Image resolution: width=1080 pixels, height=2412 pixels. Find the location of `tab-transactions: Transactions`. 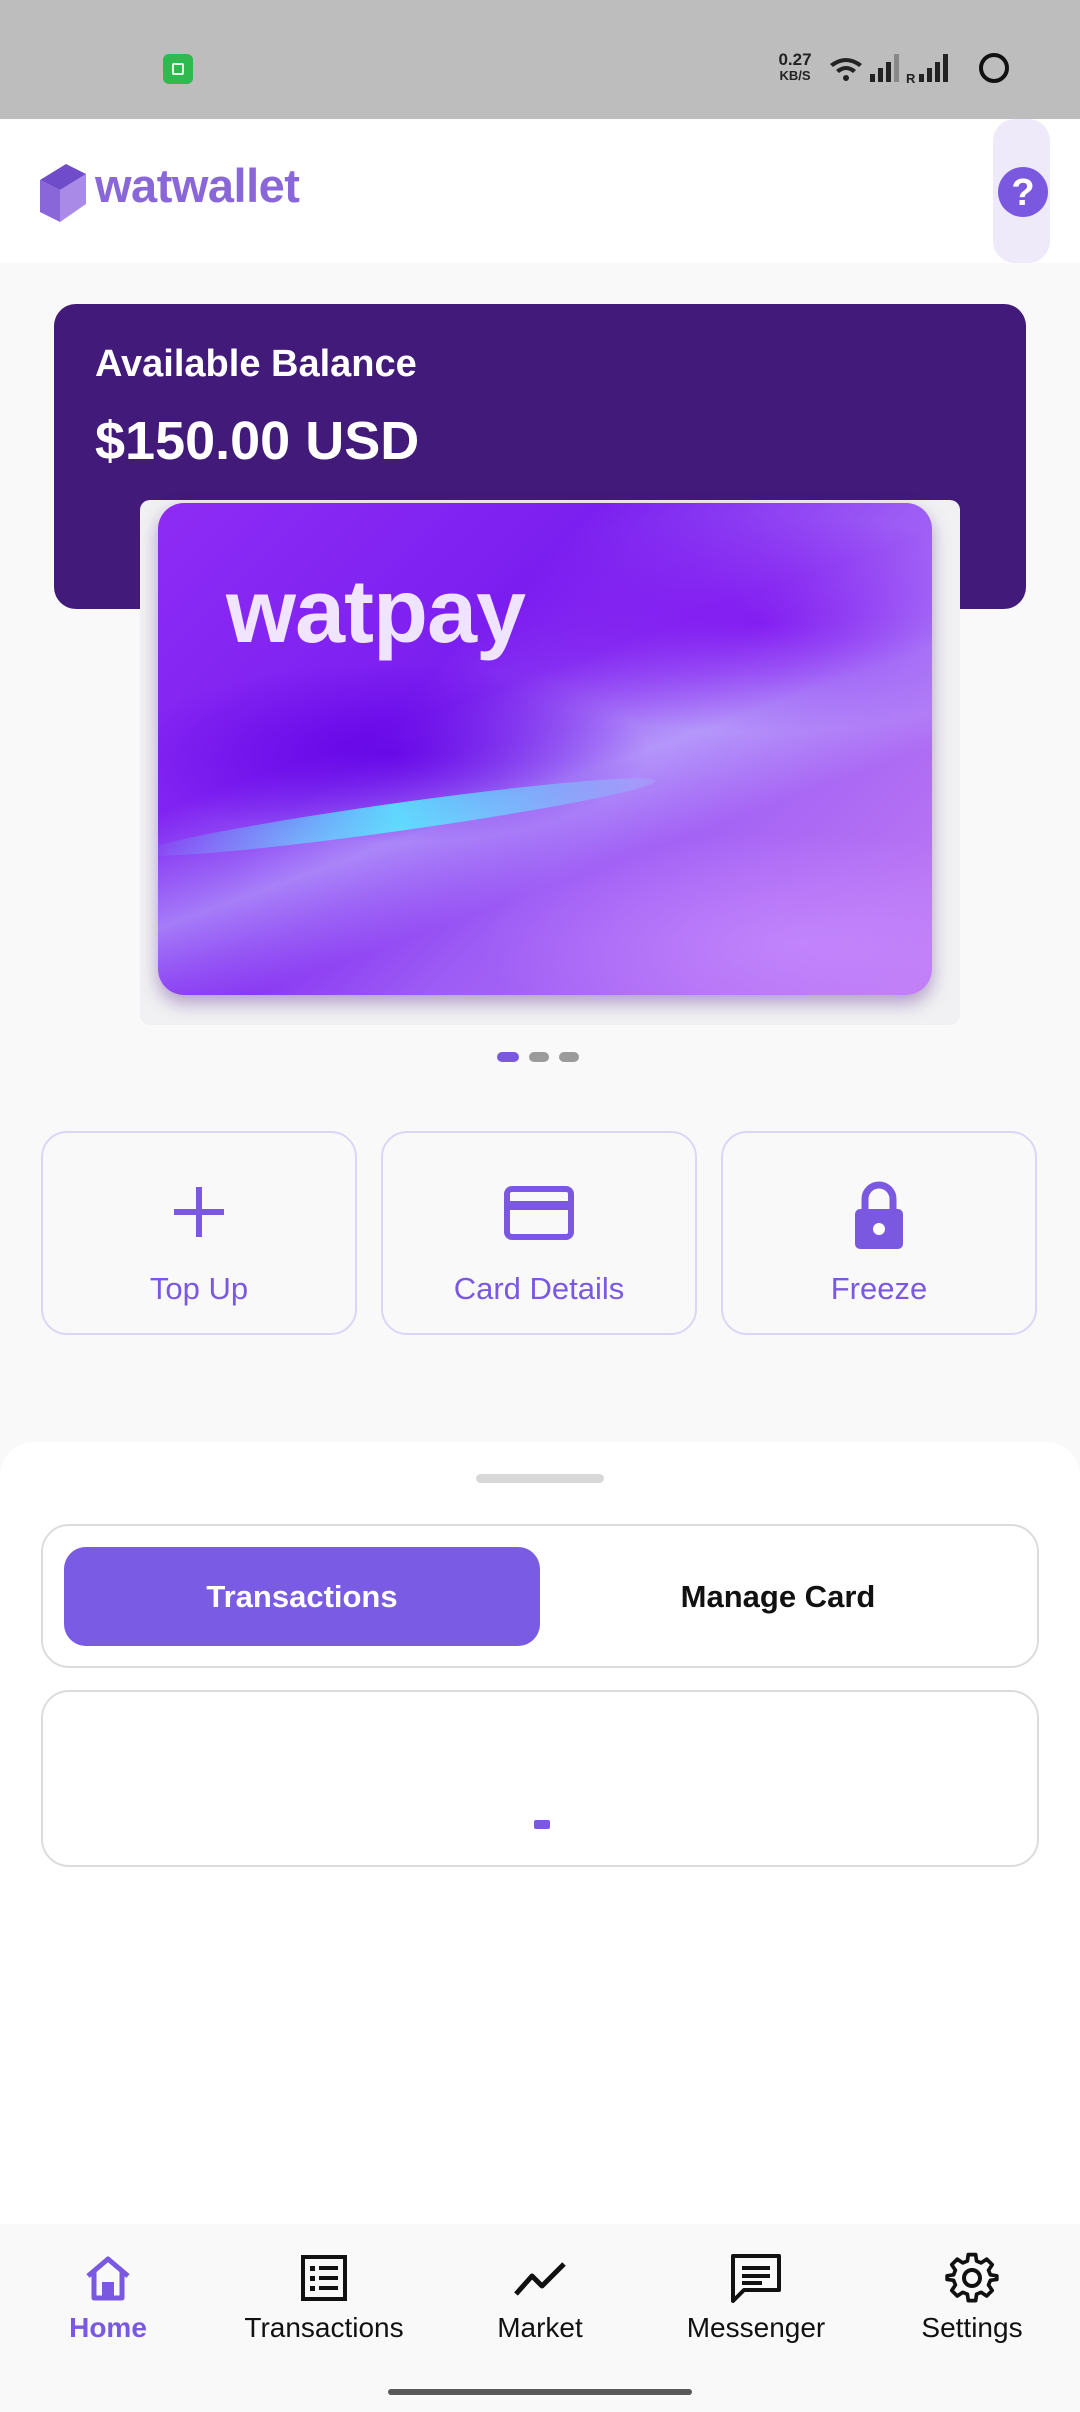

tab-transactions: Transactions is located at coordinates (302, 1596).